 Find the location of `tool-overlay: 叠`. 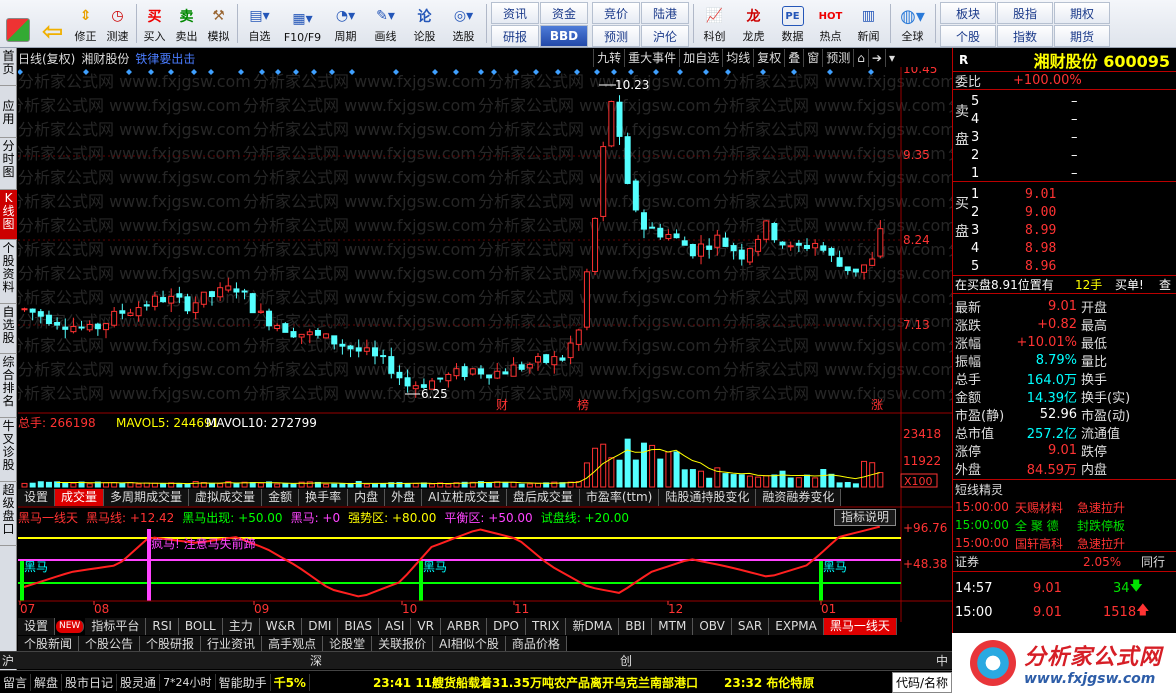

tool-overlay: 叠 is located at coordinates (793, 58).